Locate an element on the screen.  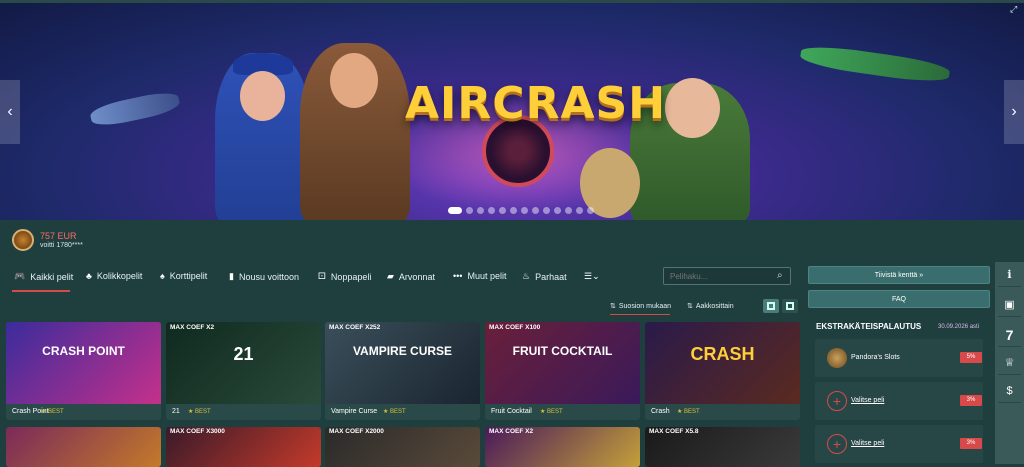
tab-best: ♨ Parhaat is located at coordinates (544, 276).